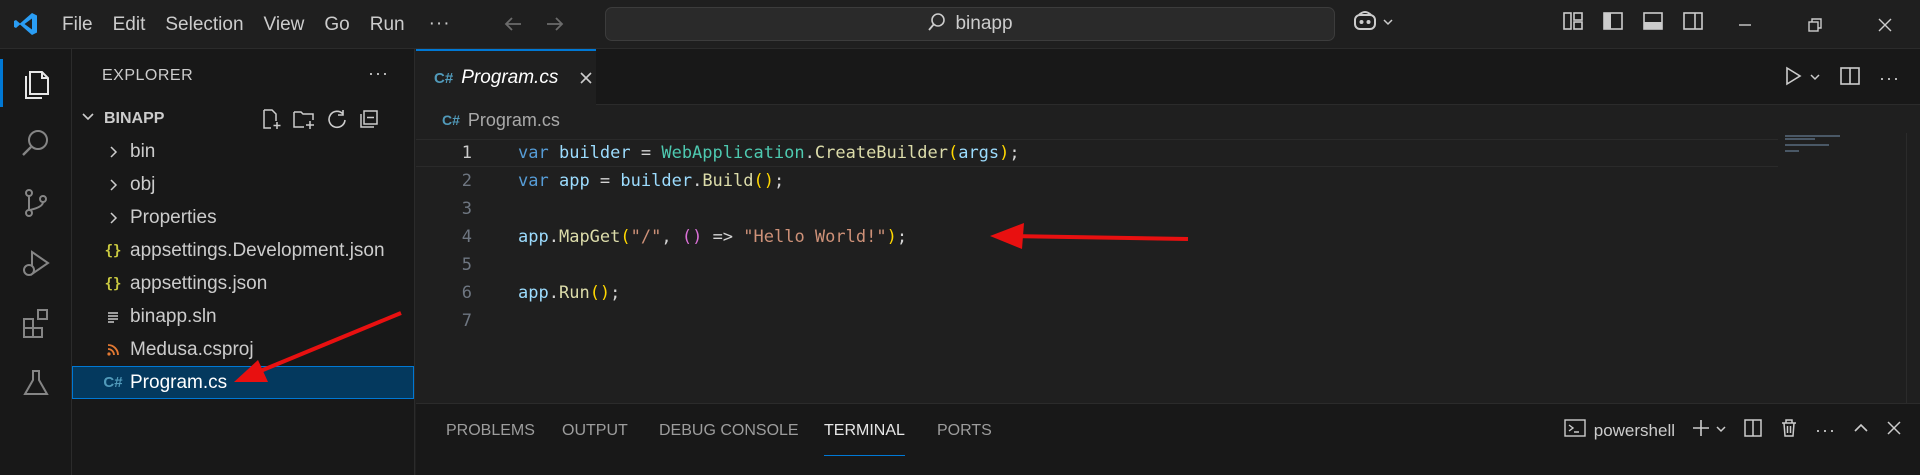 Image resolution: width=1920 pixels, height=475 pixels. Describe the element at coordinates (595, 439) in the screenshot. I see `tab-output: OUTPUT` at that location.